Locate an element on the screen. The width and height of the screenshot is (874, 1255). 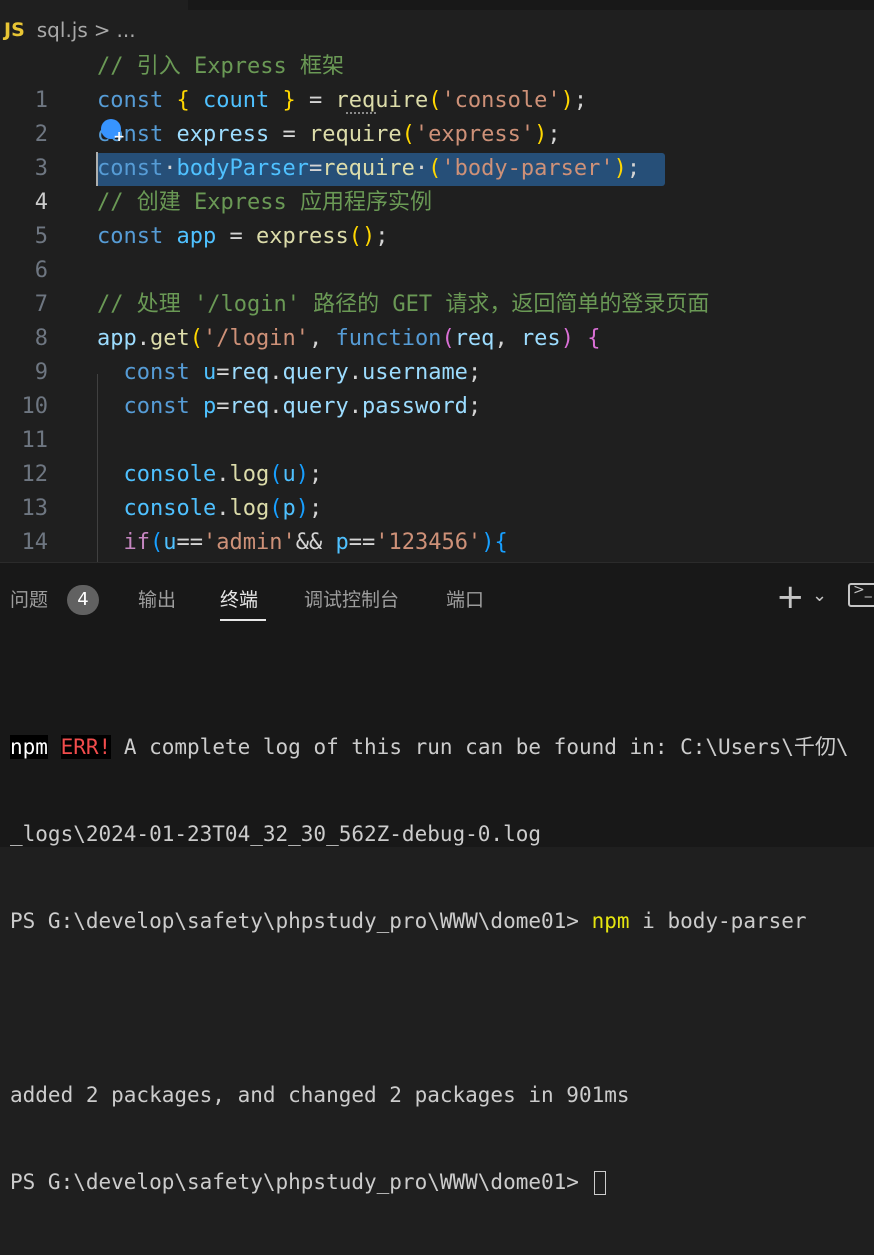
command-args: i body-parser is located at coordinates (718, 921).